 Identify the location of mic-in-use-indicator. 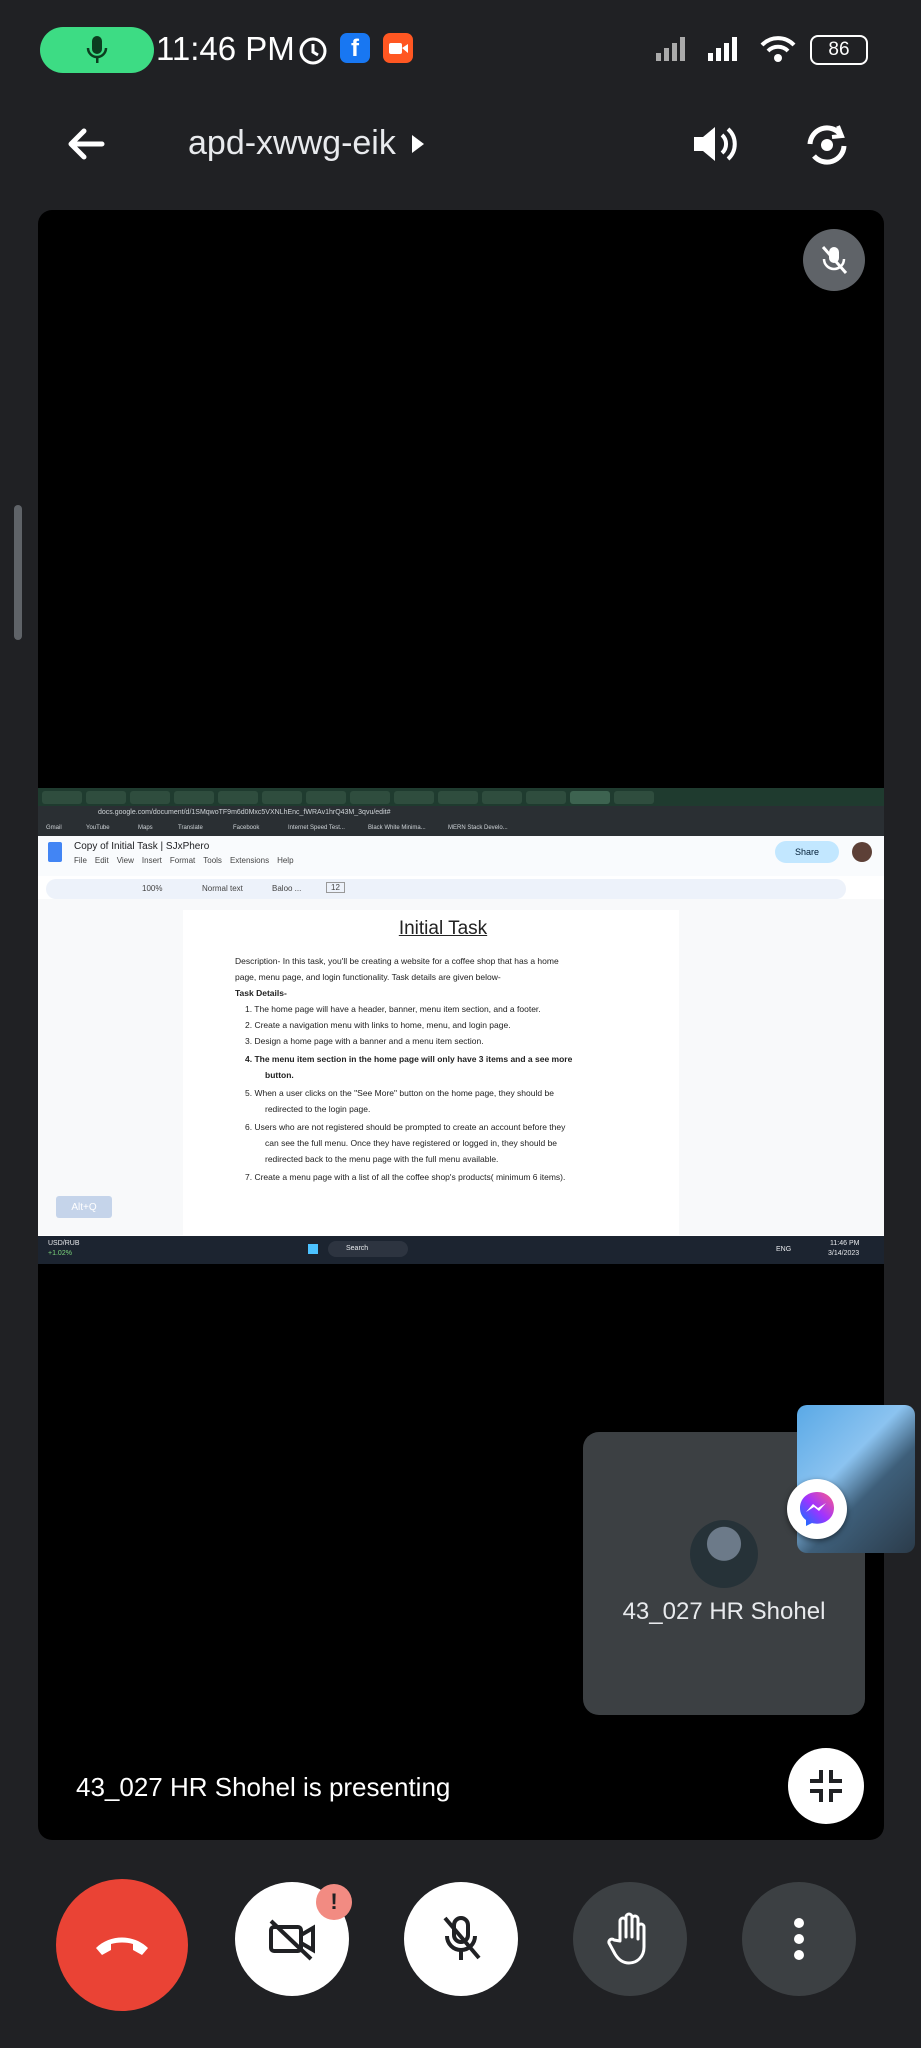
(97, 50).